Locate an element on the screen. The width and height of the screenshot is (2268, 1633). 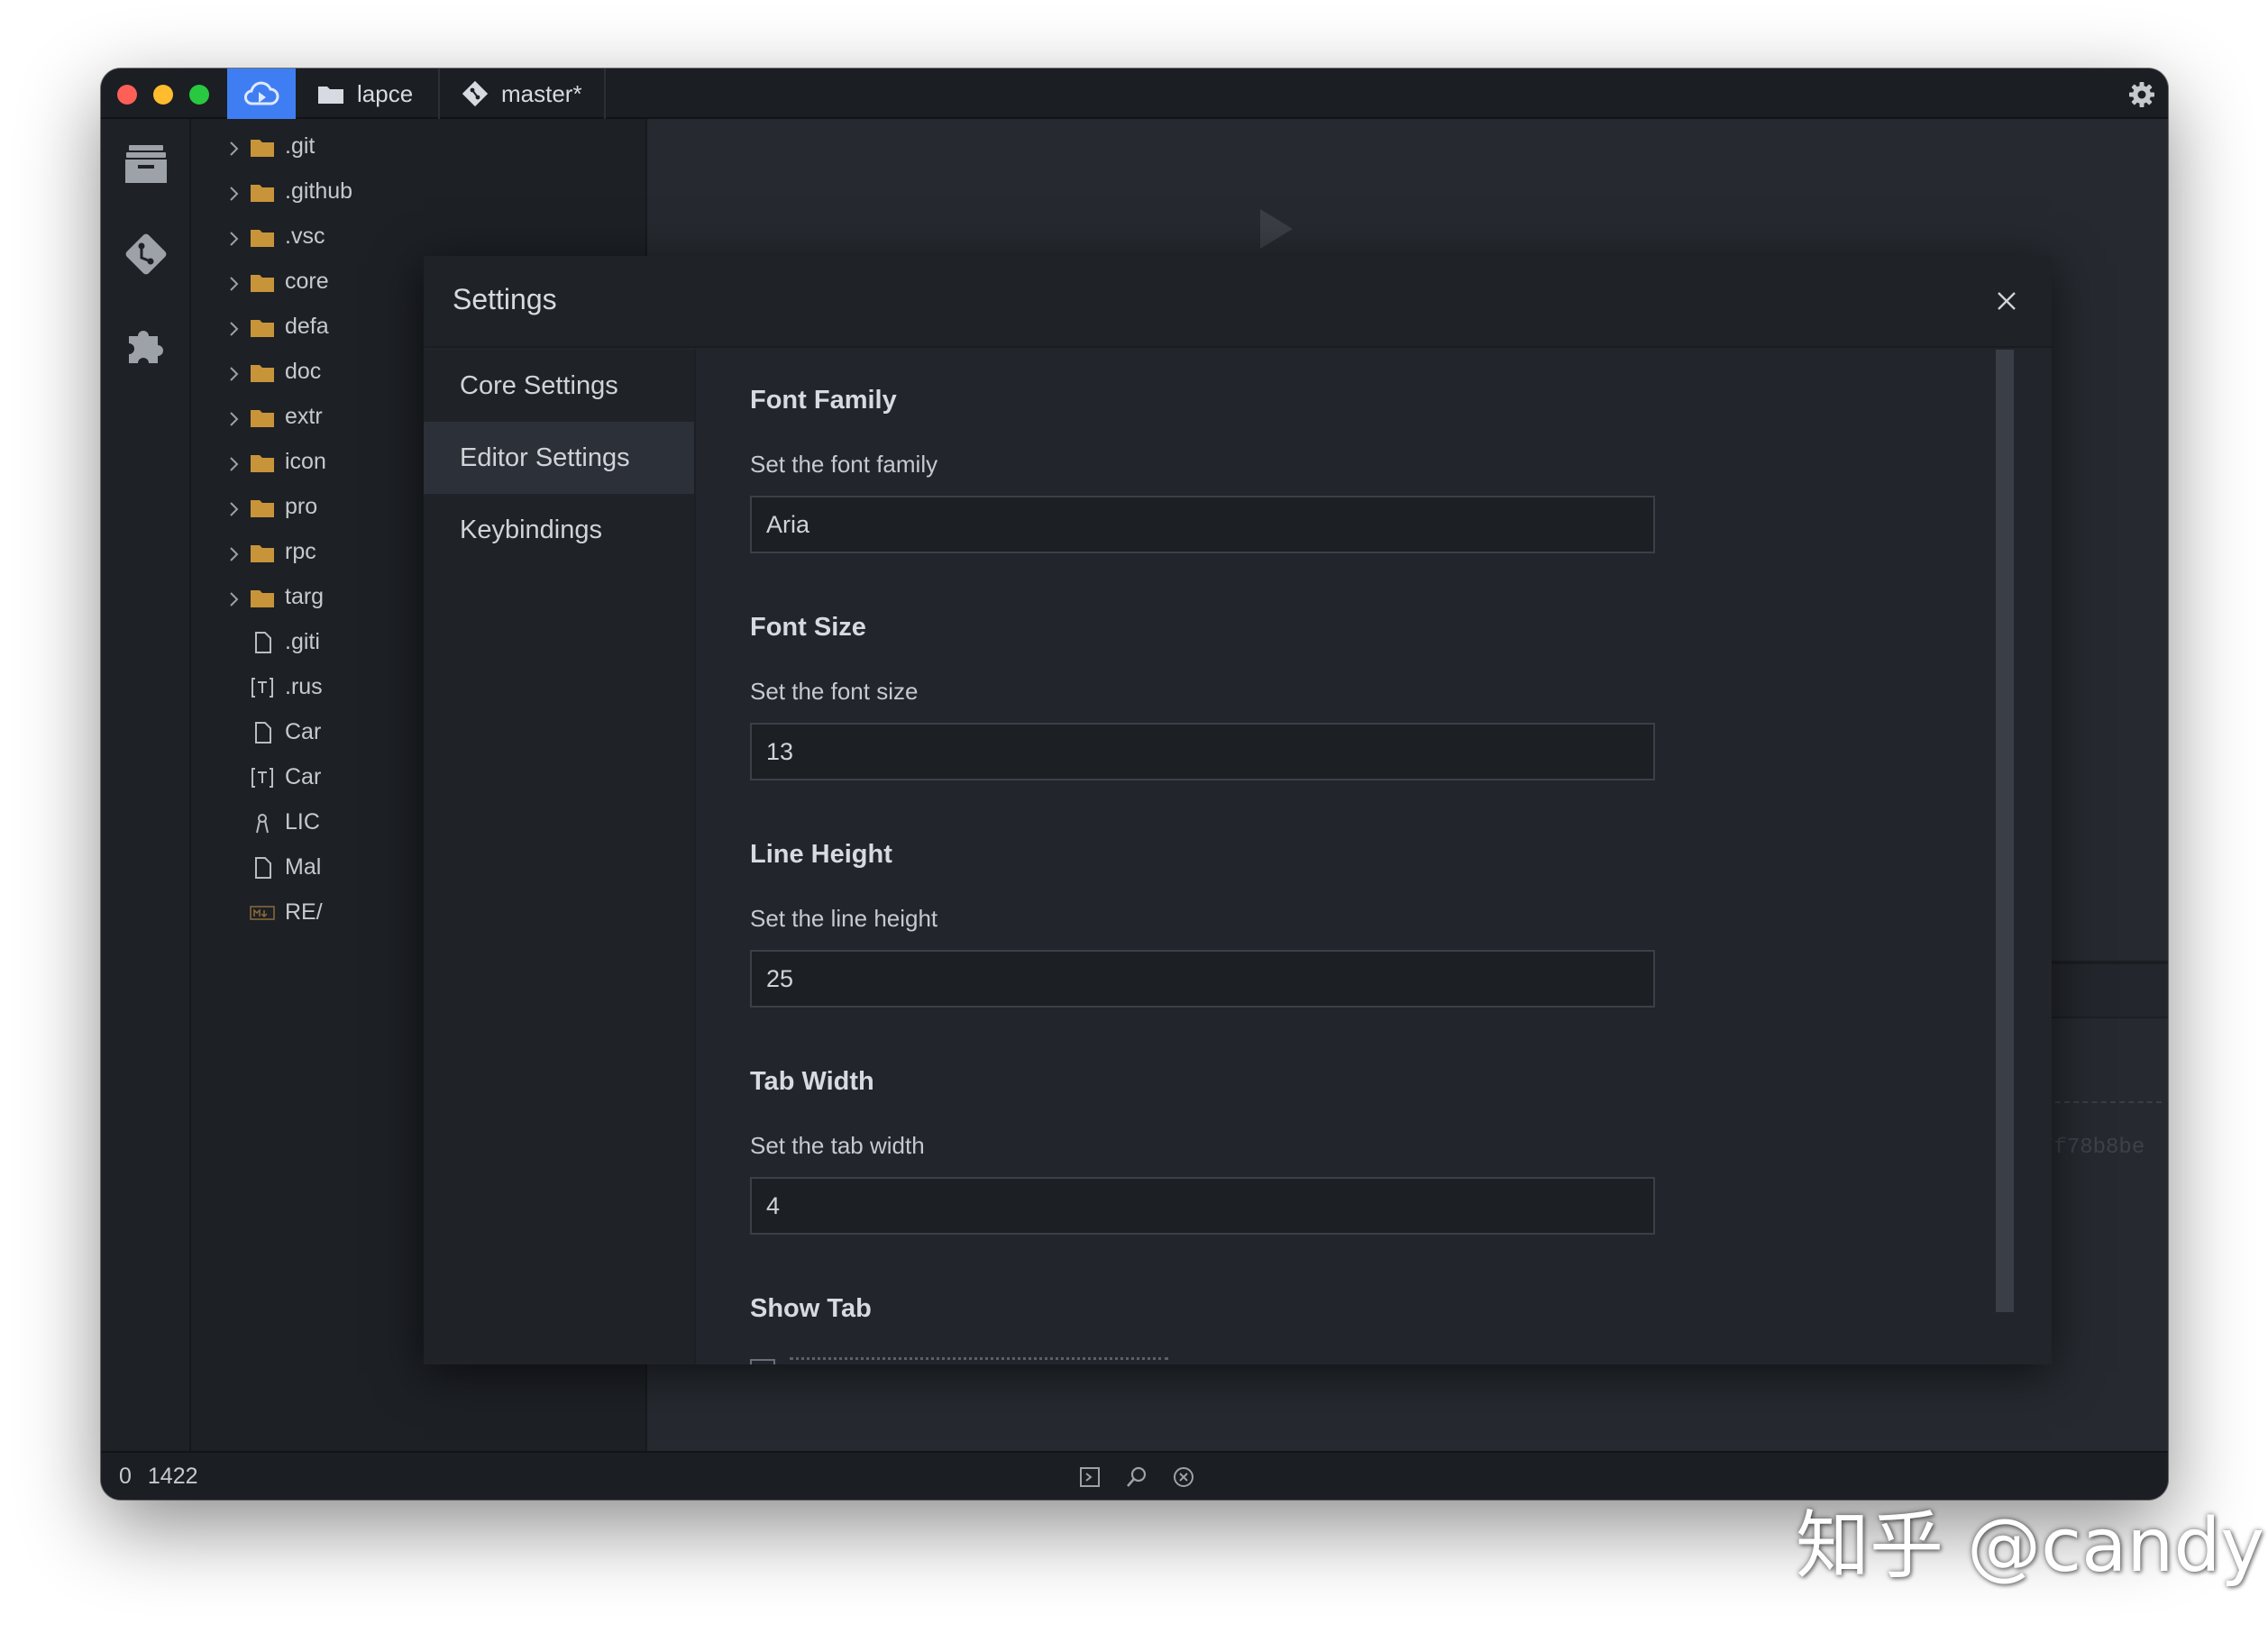
close-icon is located at coordinates (2007, 301).